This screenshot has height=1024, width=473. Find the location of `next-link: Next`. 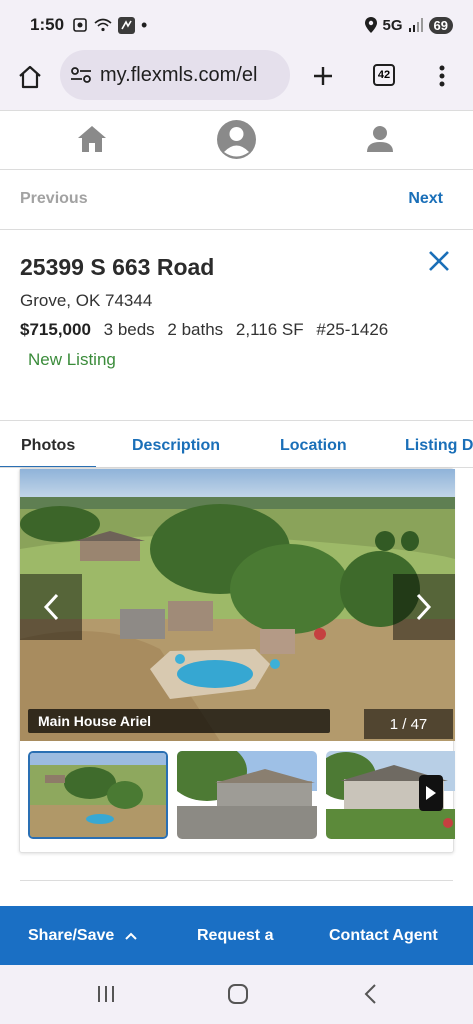

next-link: Next is located at coordinates (425, 199).